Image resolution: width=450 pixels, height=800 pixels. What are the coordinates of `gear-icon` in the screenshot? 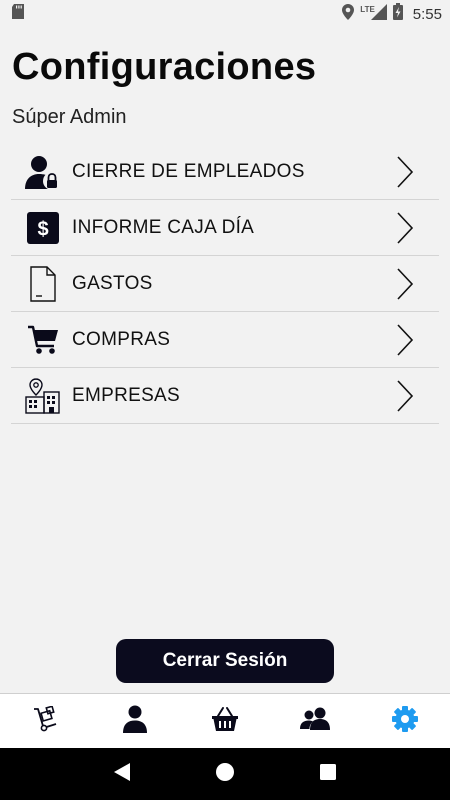 It's located at (405, 721).